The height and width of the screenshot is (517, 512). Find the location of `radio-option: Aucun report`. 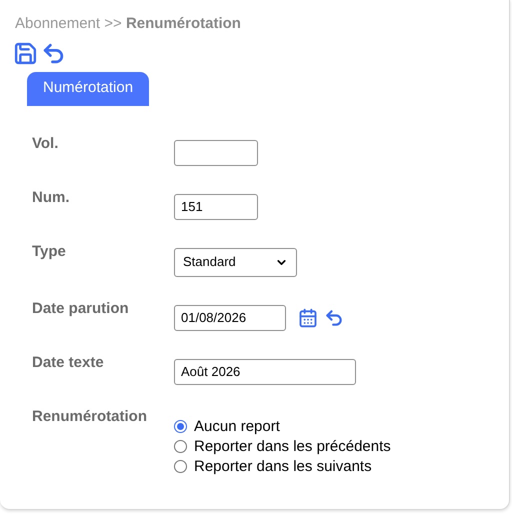

radio-option: Aucun report is located at coordinates (282, 426).